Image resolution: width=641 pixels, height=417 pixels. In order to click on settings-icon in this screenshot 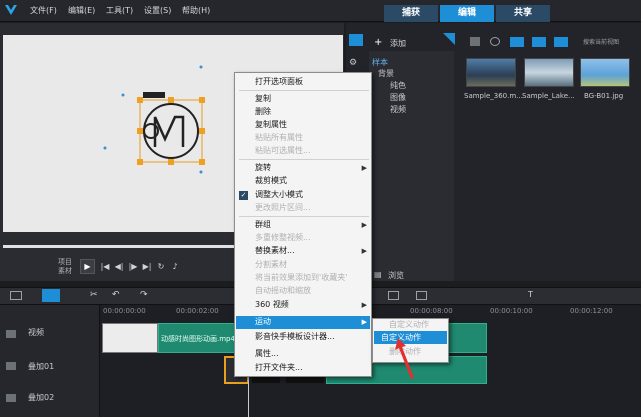, I will do `click(495, 41)`.